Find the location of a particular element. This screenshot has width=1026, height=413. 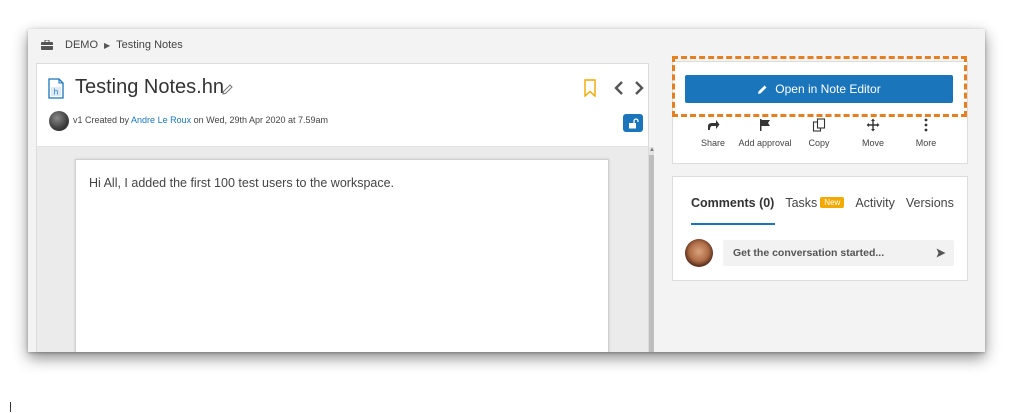

user-avatar is located at coordinates (699, 253).